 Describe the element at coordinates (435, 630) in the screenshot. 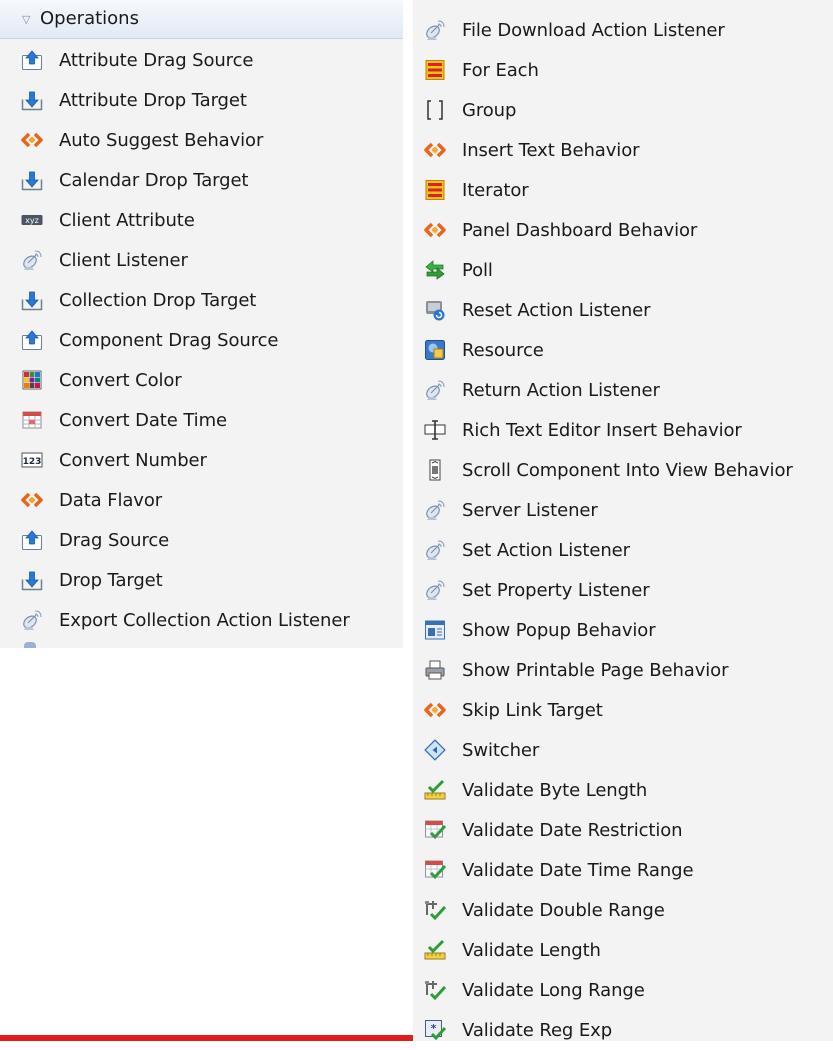

I see `popup-window-icon` at that location.